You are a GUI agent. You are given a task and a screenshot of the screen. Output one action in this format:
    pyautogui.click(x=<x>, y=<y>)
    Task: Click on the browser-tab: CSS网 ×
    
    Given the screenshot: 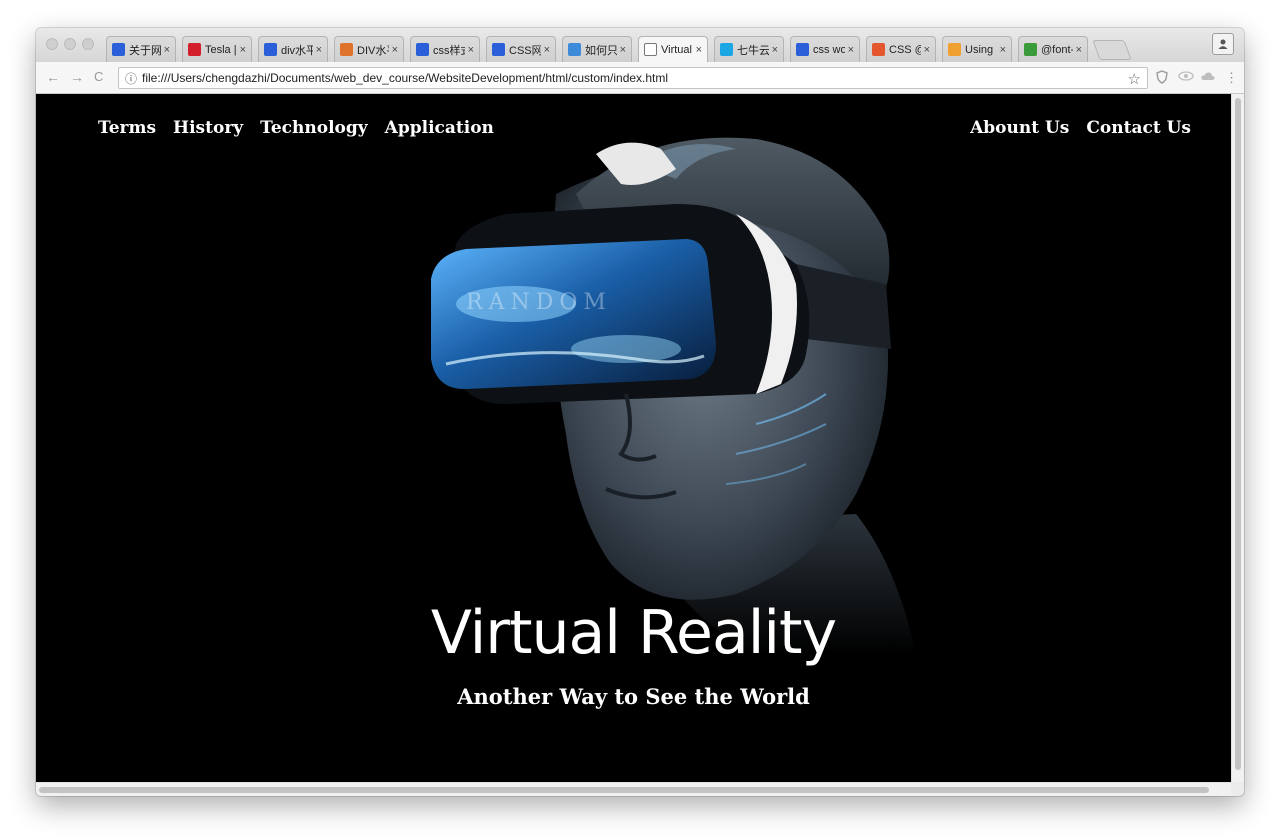 What is the action you would take?
    pyautogui.click(x=521, y=49)
    